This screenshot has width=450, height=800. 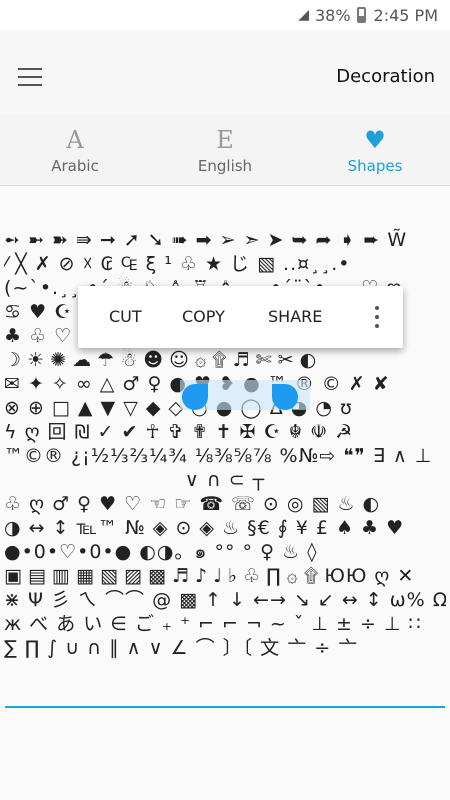 What do you see at coordinates (225, 504) in the screenshot?
I see `symbol-row: ♧ ღ ♂ ♀ ♥ ♡ ☜ ☞ ☎ ☏ ⊙ ◎ ▧ ♨ ◐` at bounding box center [225, 504].